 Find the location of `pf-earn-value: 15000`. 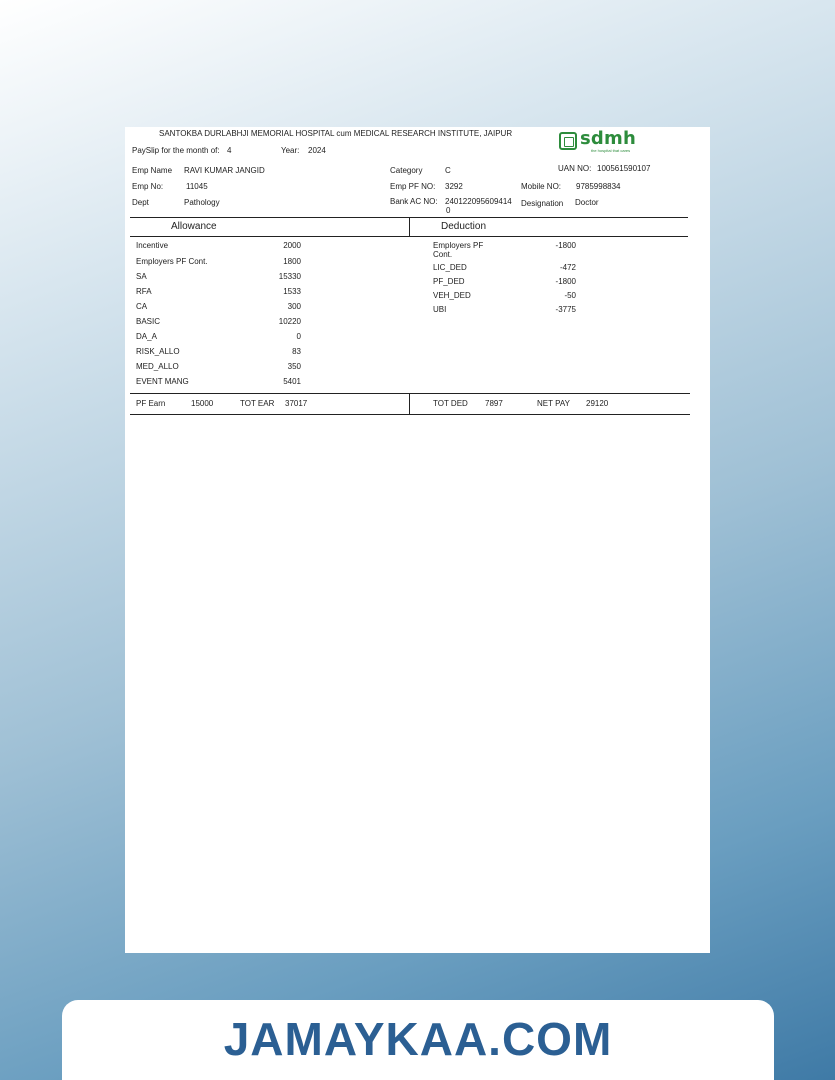

pf-earn-value: 15000 is located at coordinates (202, 403).